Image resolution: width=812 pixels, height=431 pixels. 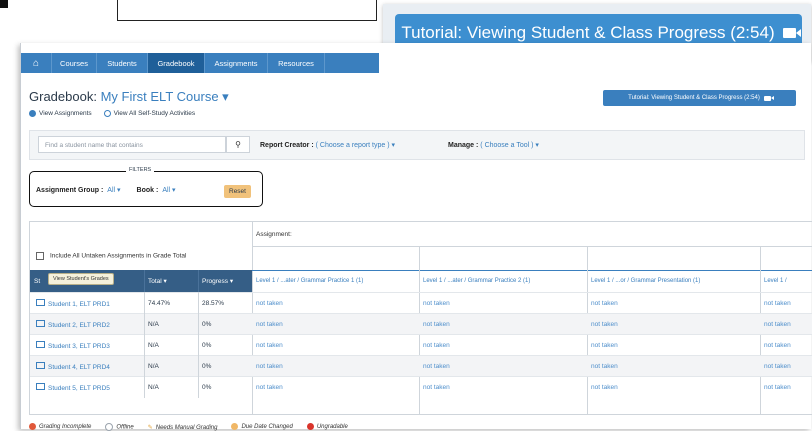 What do you see at coordinates (106, 190) in the screenshot?
I see `filters-row: Assignment Group : All ▾ Book : All ▾` at bounding box center [106, 190].